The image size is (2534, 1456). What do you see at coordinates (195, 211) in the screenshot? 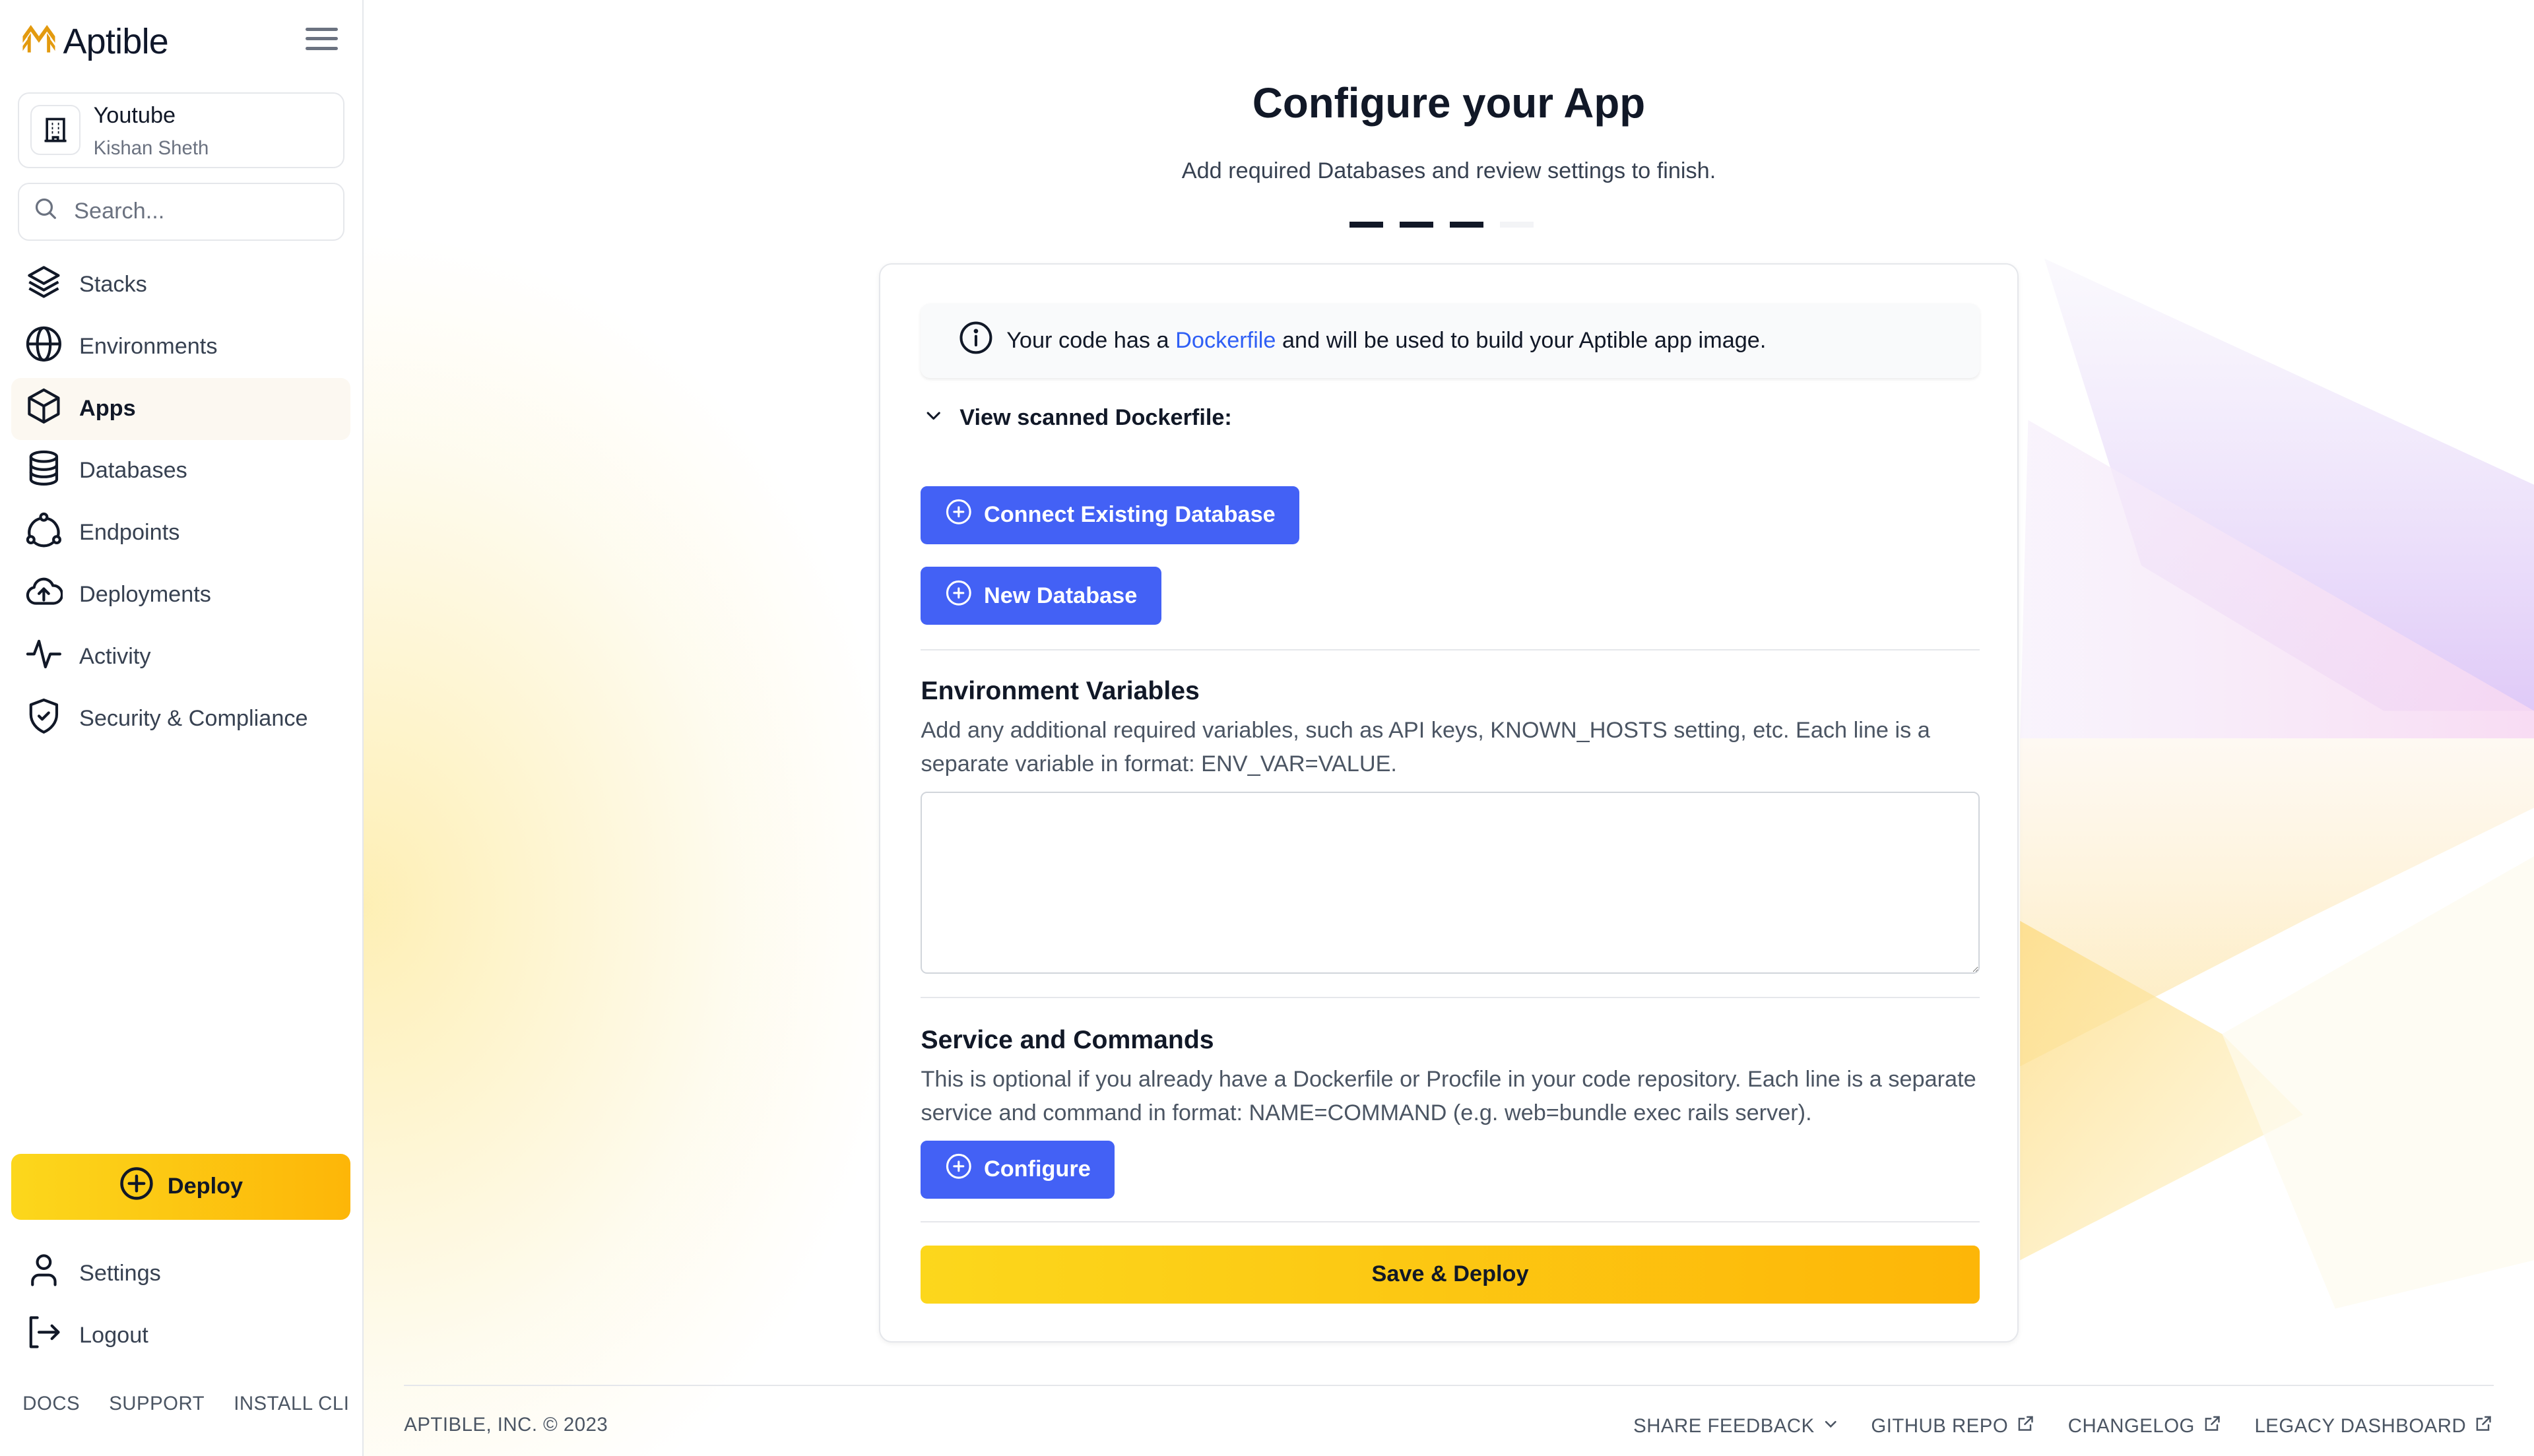
I see `search-input` at bounding box center [195, 211].